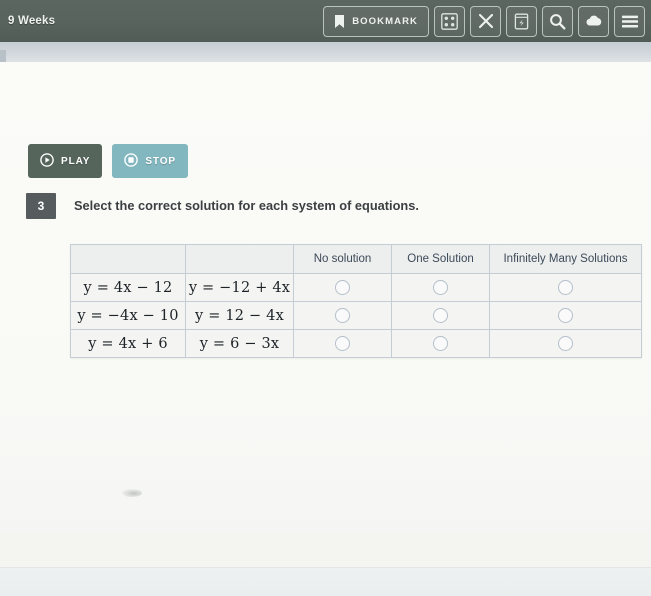  Describe the element at coordinates (440, 259) in the screenshot. I see `header-one-solution: One Solution` at that location.